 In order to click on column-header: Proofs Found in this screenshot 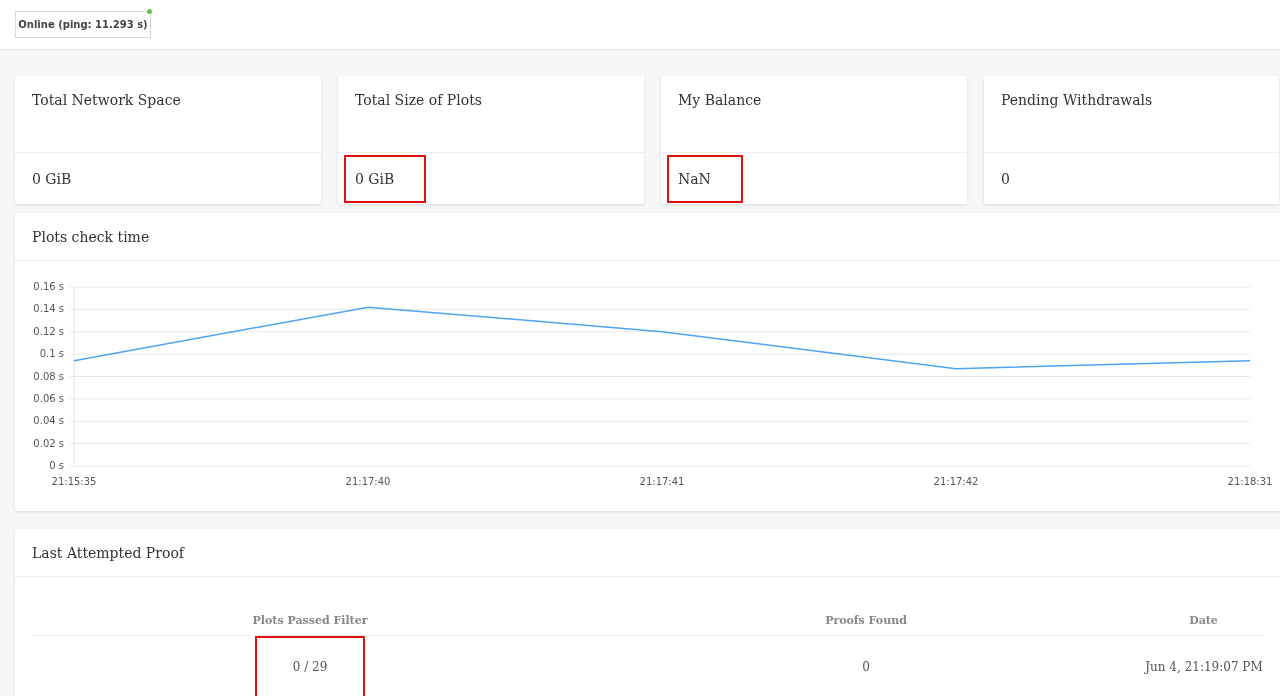, I will do `click(866, 620)`.